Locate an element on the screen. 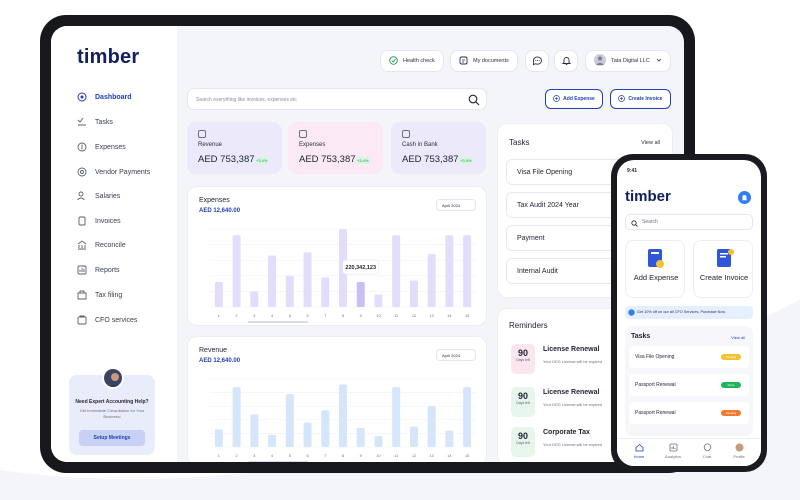 The width and height of the screenshot is (800, 500). sidebar-item-cfo-services: CFO services is located at coordinates (107, 320).